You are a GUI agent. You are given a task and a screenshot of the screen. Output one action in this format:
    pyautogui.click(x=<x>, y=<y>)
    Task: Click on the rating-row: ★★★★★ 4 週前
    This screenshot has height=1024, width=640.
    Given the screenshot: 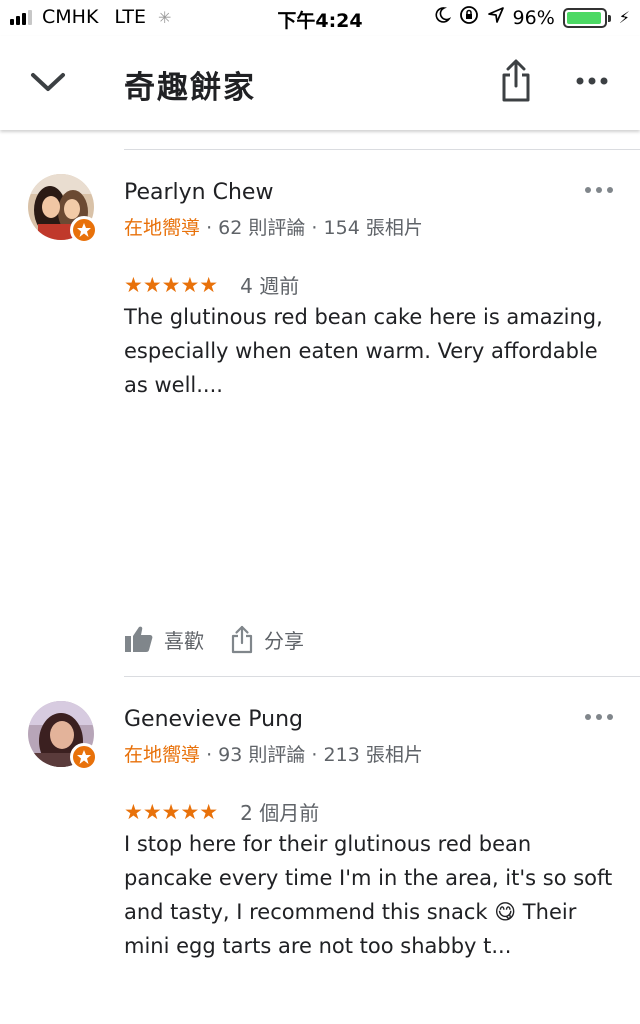 What is the action you would take?
    pyautogui.click(x=211, y=284)
    